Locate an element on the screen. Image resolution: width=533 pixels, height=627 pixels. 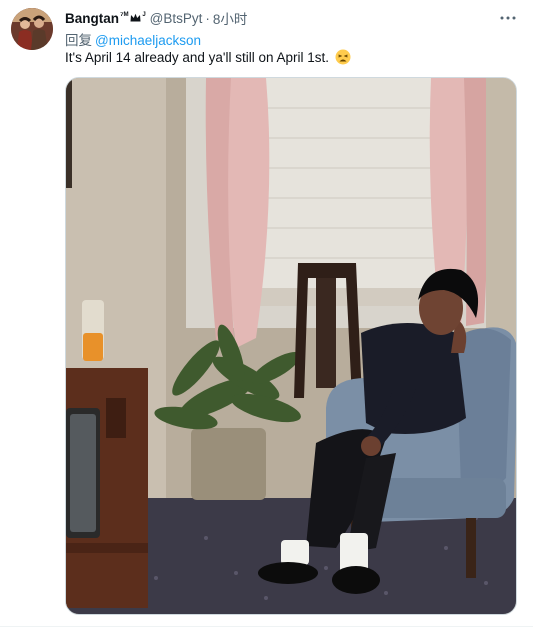
display-name-suffix: ⁷ᴹ is located at coordinates (124, 15).